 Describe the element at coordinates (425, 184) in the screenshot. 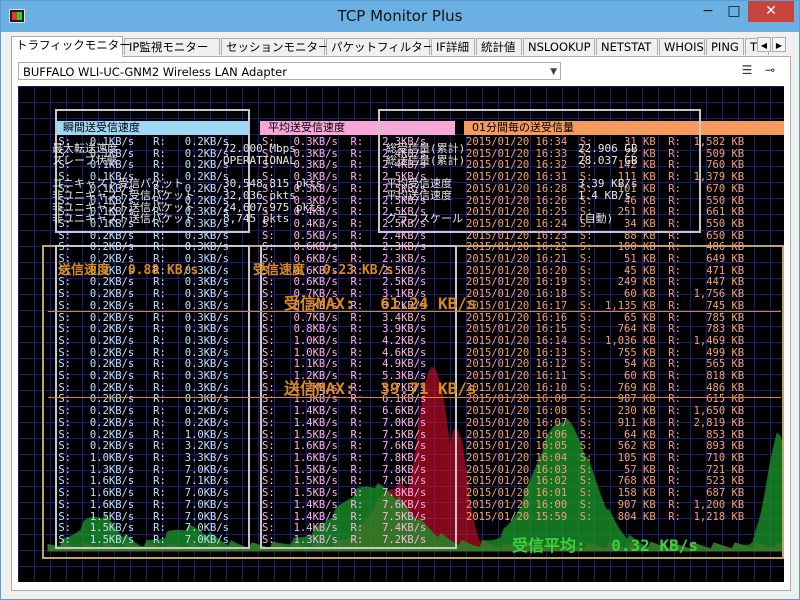

I see `info-col3: 総受信量(累計) 総送信量(累計) 平均受信速度 平均送信速度 グラフスケール` at that location.